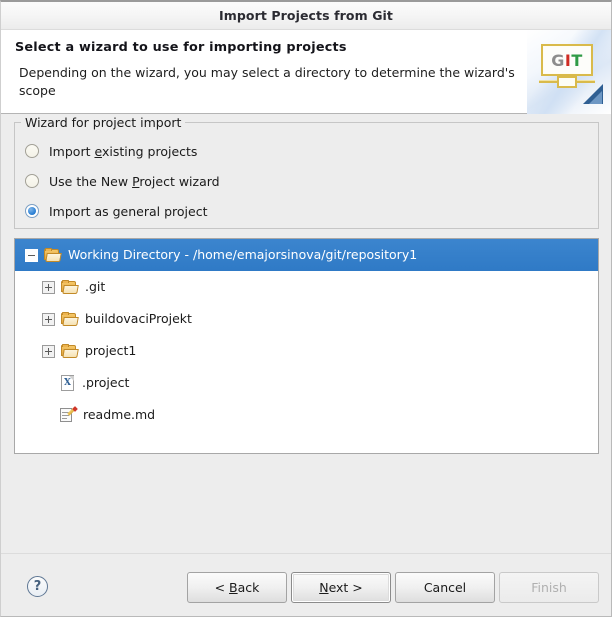  Describe the element at coordinates (111, 350) in the screenshot. I see `tree-item-label: project1` at that location.